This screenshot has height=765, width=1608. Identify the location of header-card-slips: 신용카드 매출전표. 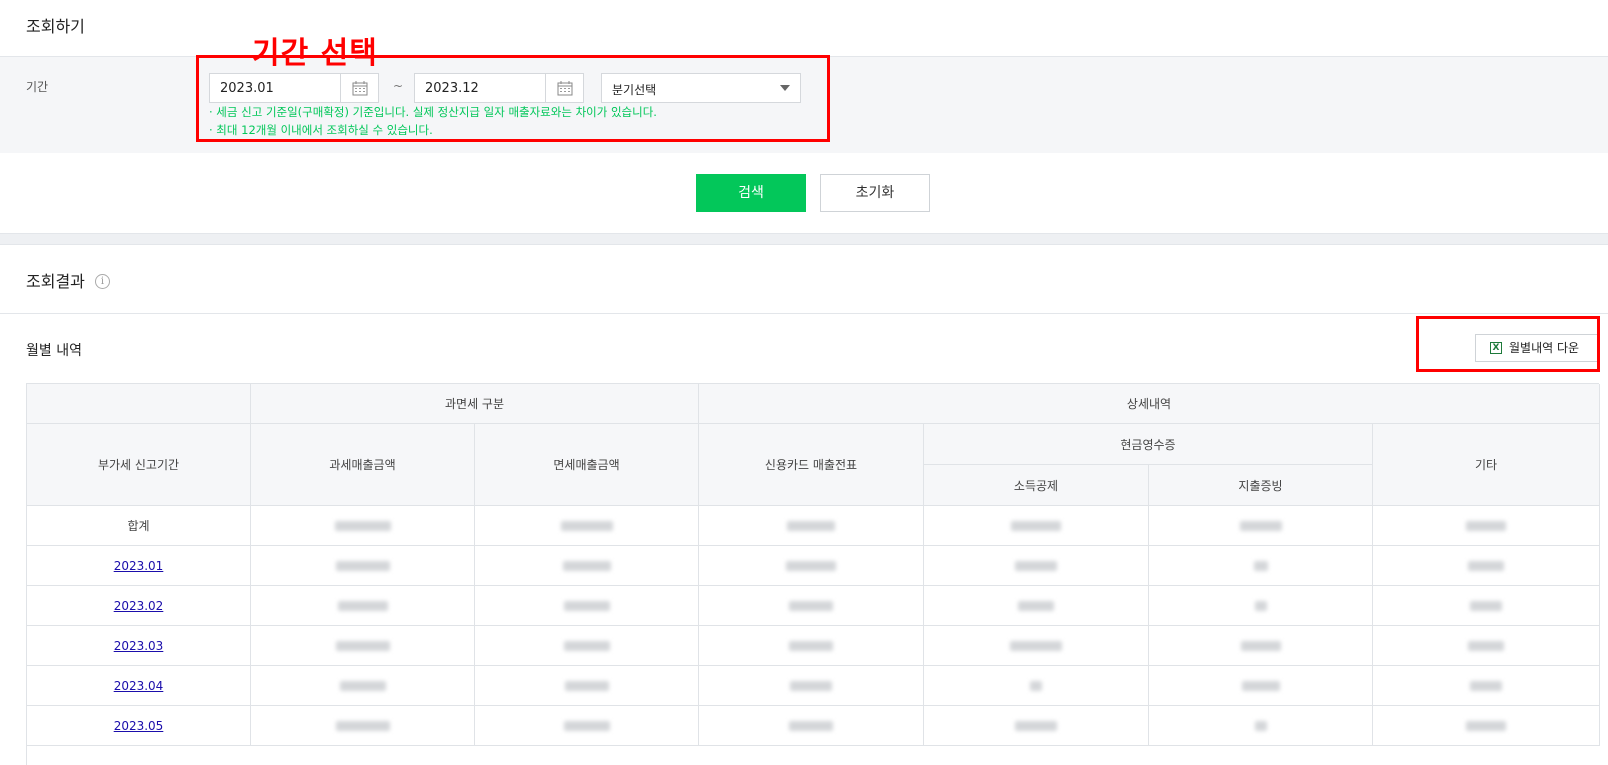
(811, 465).